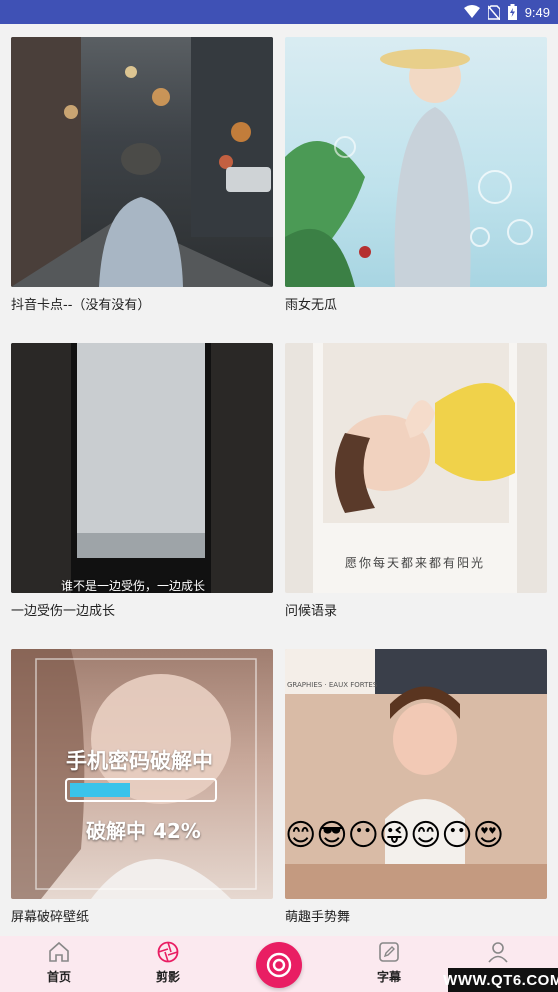 The image size is (558, 992). I want to click on template-card: 谁不是一边受伤，一边成长 一边受伤一边成长, so click(142, 482).